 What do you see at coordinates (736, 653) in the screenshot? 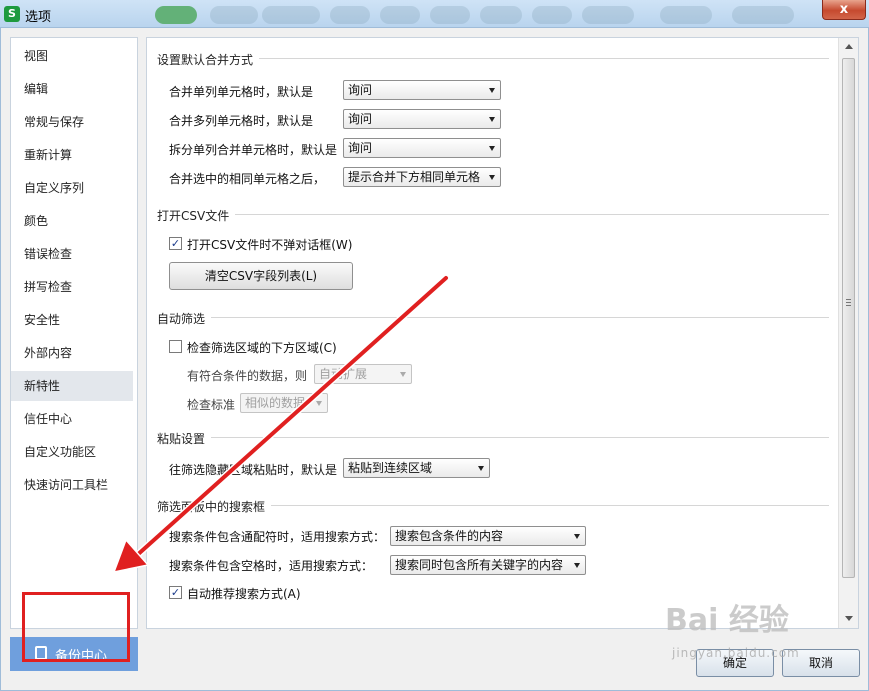
I see `baidu-watermark-url: jingyan.baidu.com` at bounding box center [736, 653].